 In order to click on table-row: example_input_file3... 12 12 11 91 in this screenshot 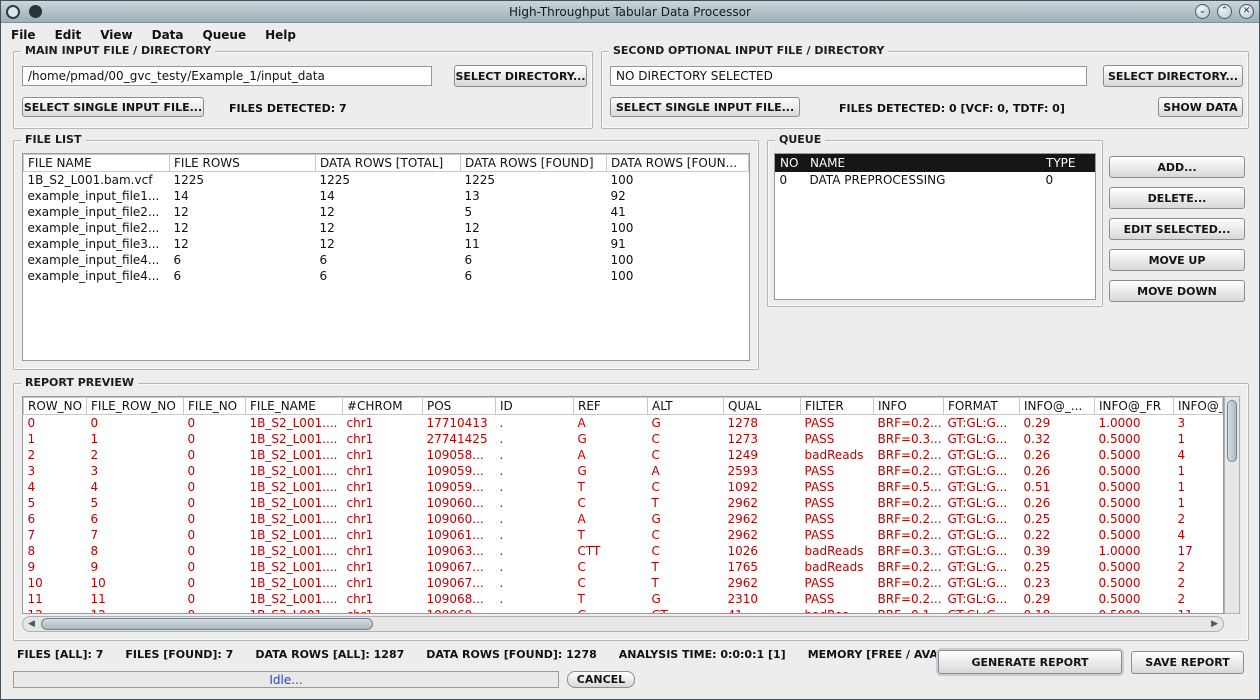, I will do `click(386, 244)`.